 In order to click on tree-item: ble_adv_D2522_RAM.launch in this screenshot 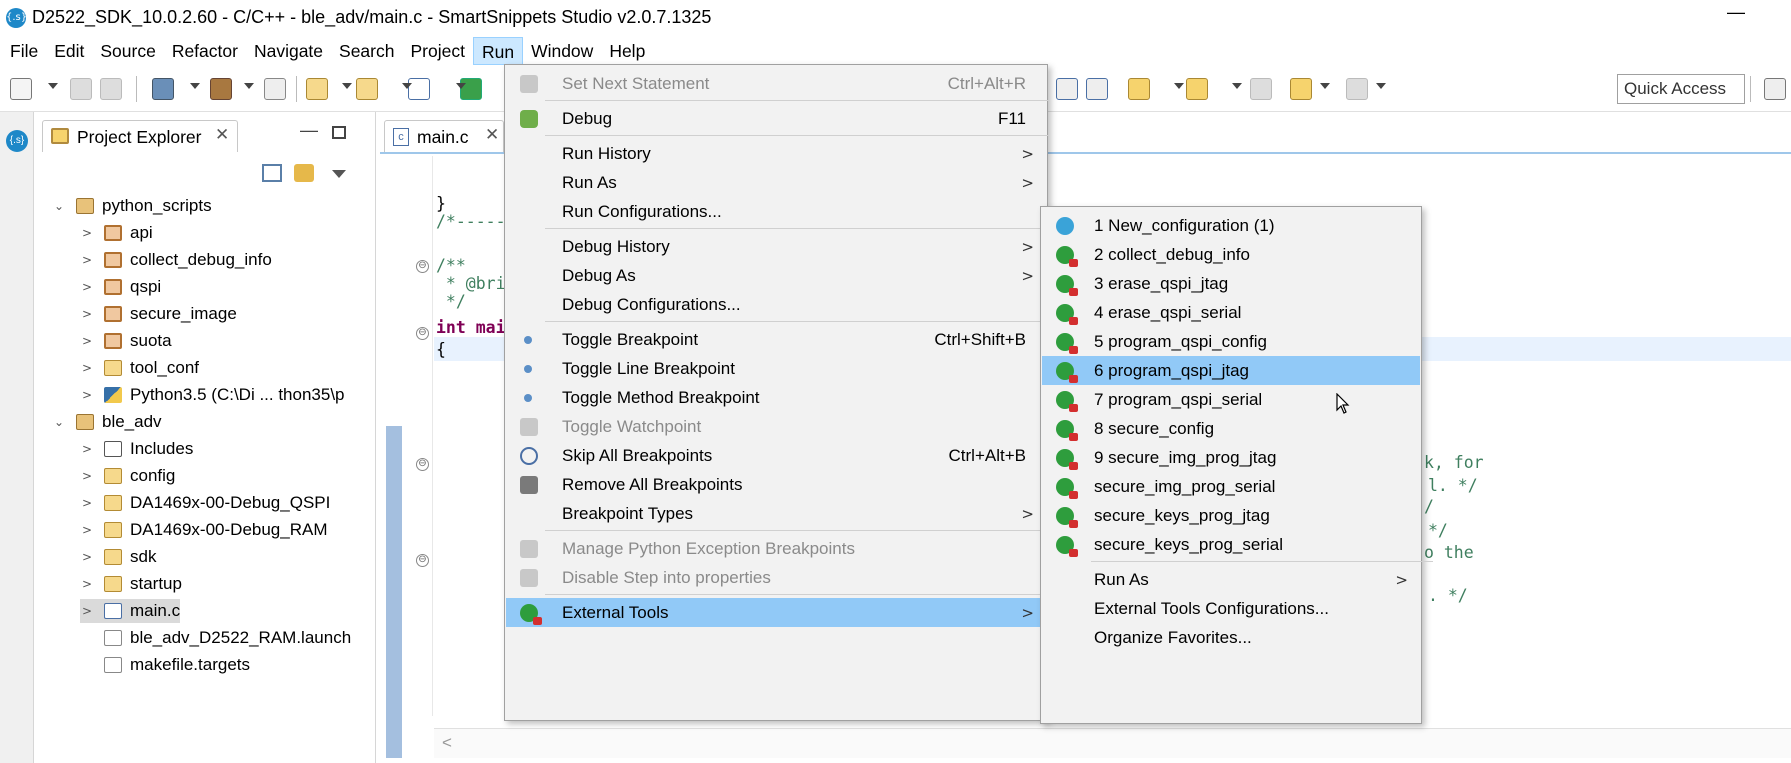, I will do `click(215, 638)`.